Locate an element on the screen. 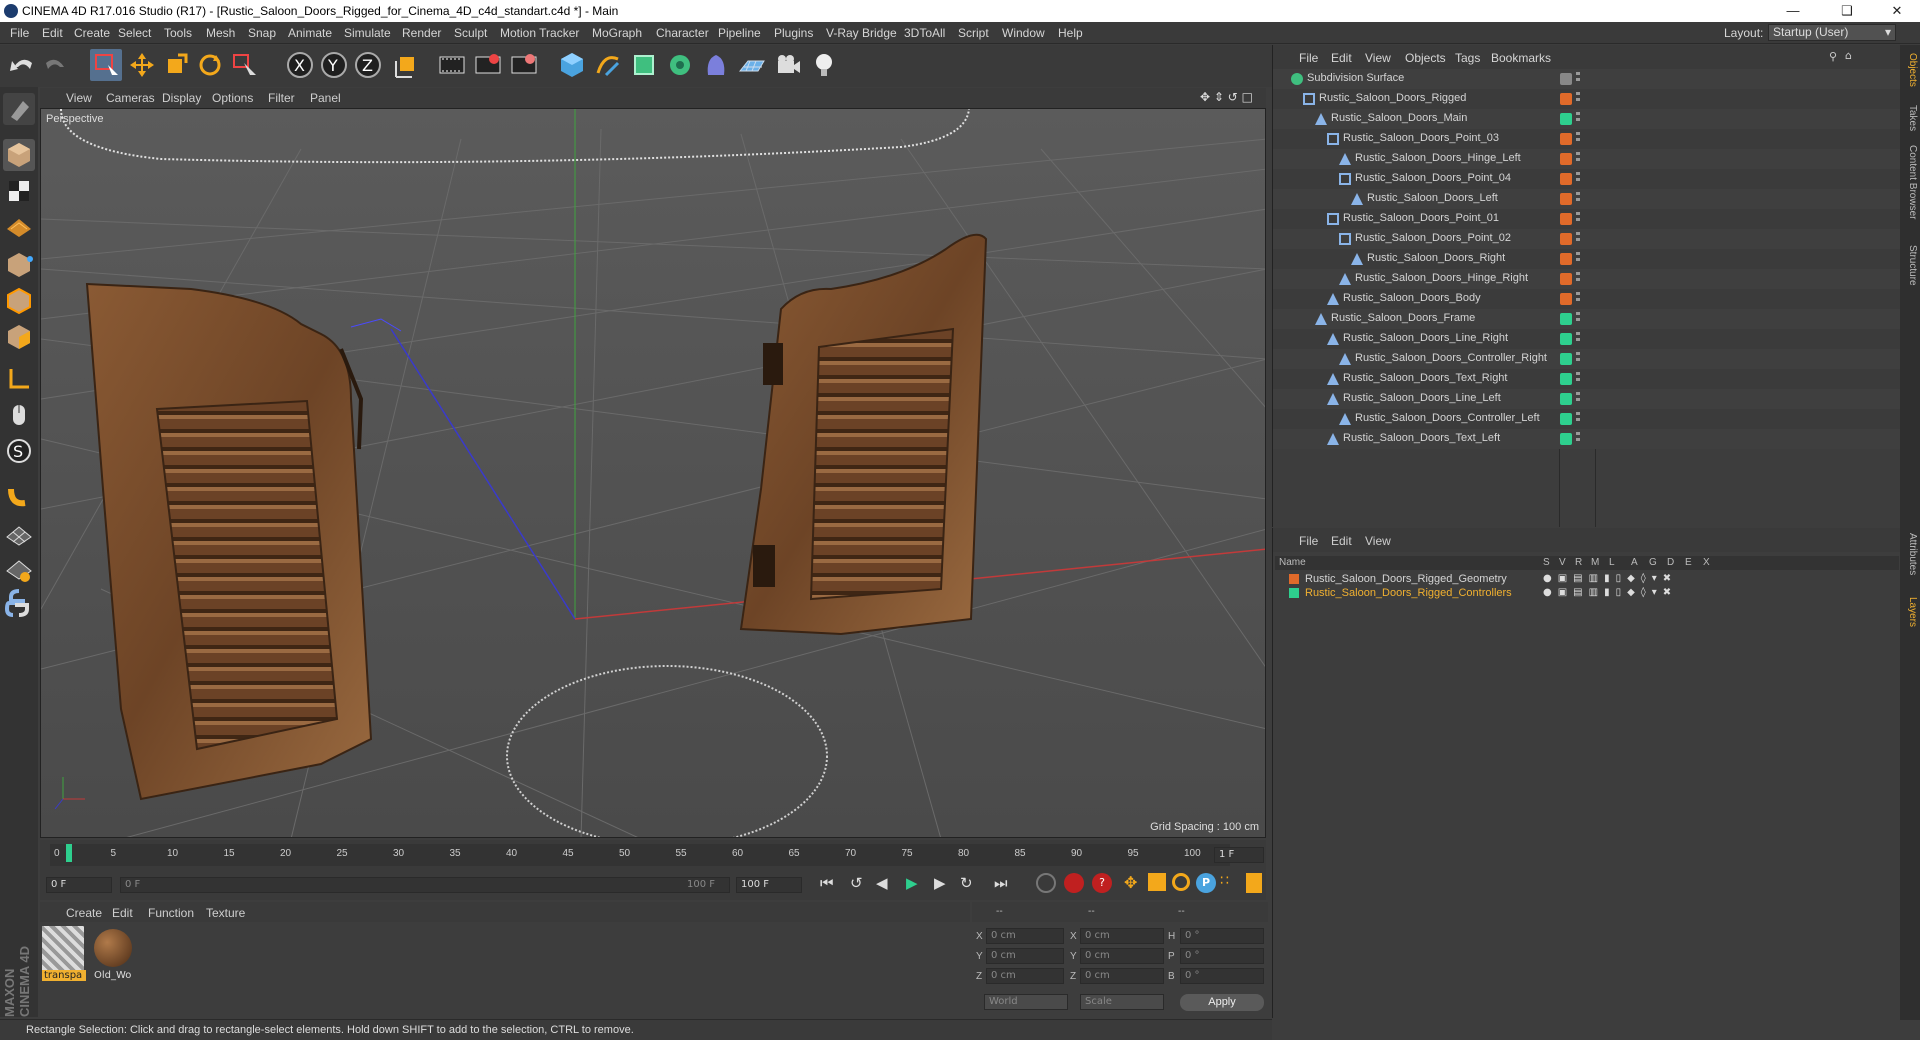  magnet-icon is located at coordinates (19, 495).